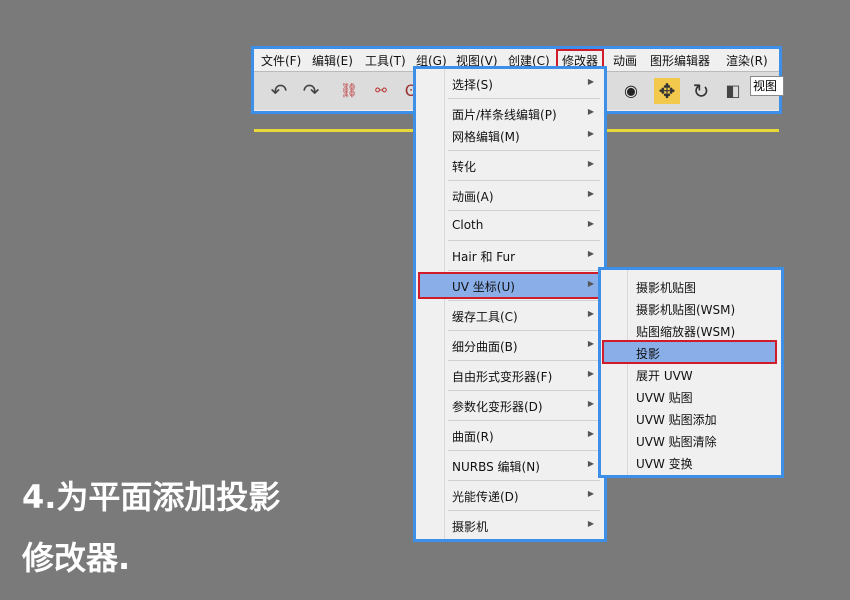 The width and height of the screenshot is (850, 600). What do you see at coordinates (473, 437) in the screenshot?
I see `menu-item-label: 曲面(R)` at bounding box center [473, 437].